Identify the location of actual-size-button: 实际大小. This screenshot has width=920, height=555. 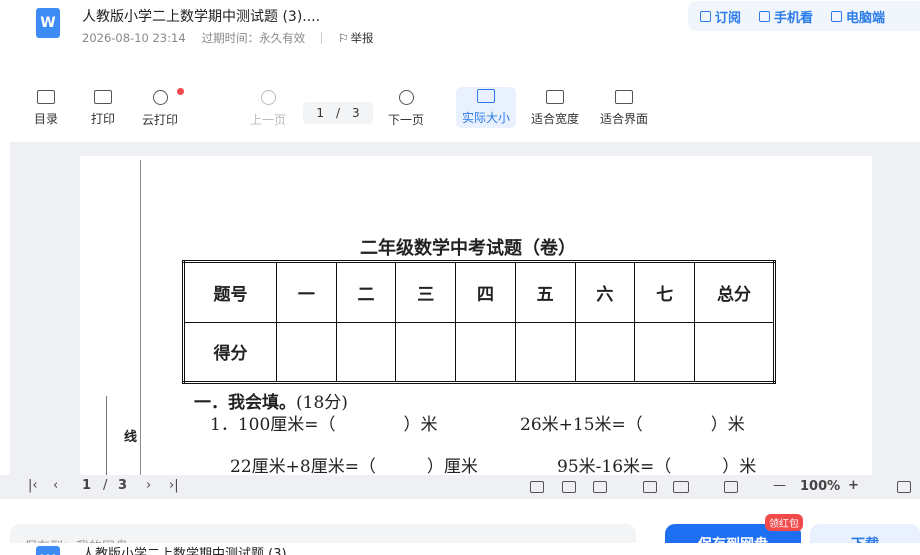
(486, 107).